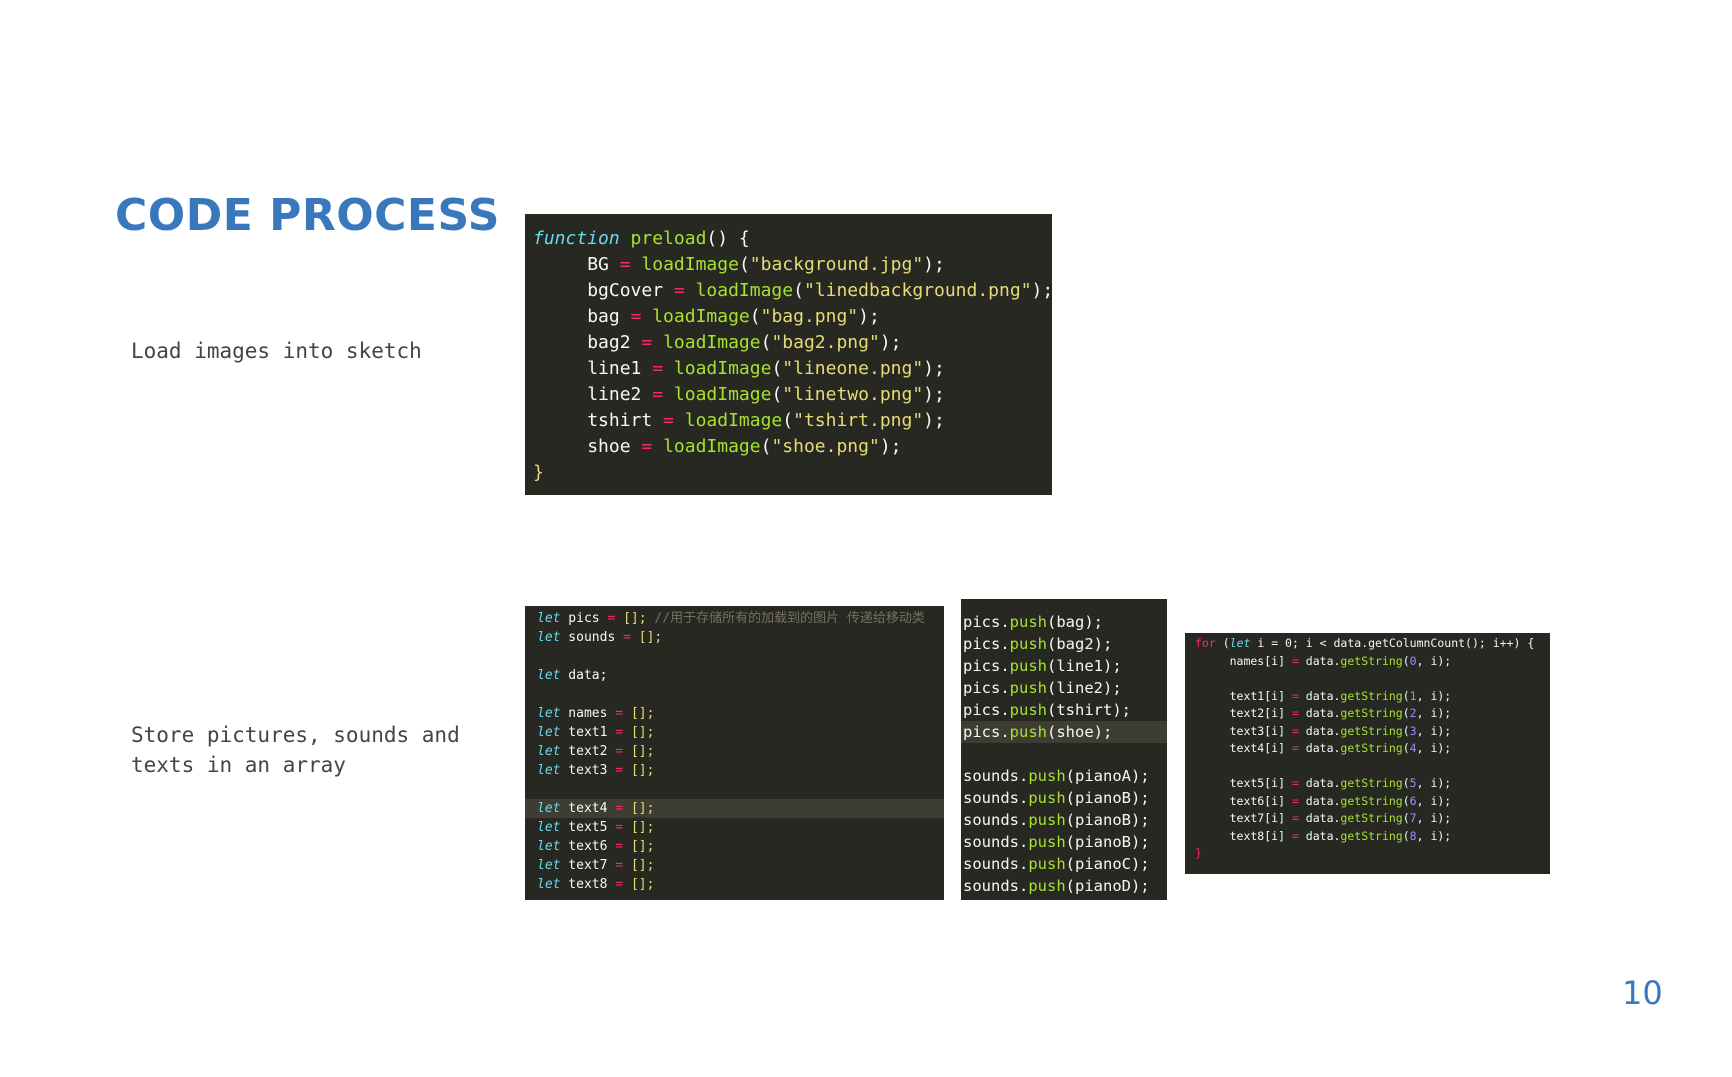 The height and width of the screenshot is (1077, 1732). What do you see at coordinates (603, 316) in the screenshot?
I see `code-token: bag` at bounding box center [603, 316].